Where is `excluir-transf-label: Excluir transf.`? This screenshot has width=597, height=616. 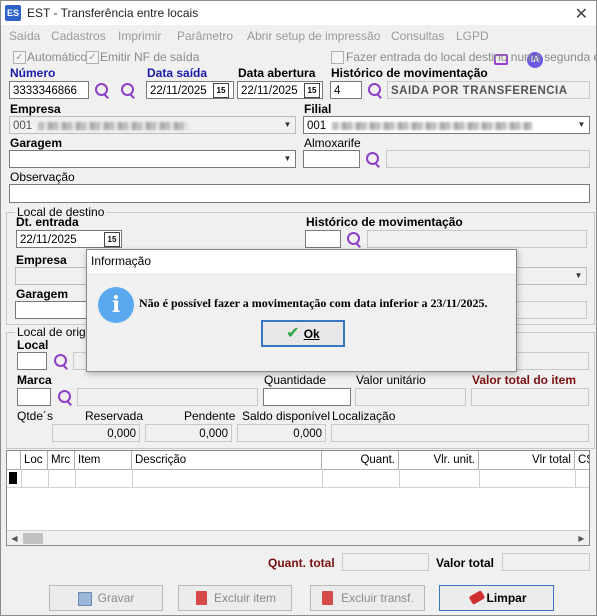
excluir-transf-label: Excluir transf. is located at coordinates (377, 598).